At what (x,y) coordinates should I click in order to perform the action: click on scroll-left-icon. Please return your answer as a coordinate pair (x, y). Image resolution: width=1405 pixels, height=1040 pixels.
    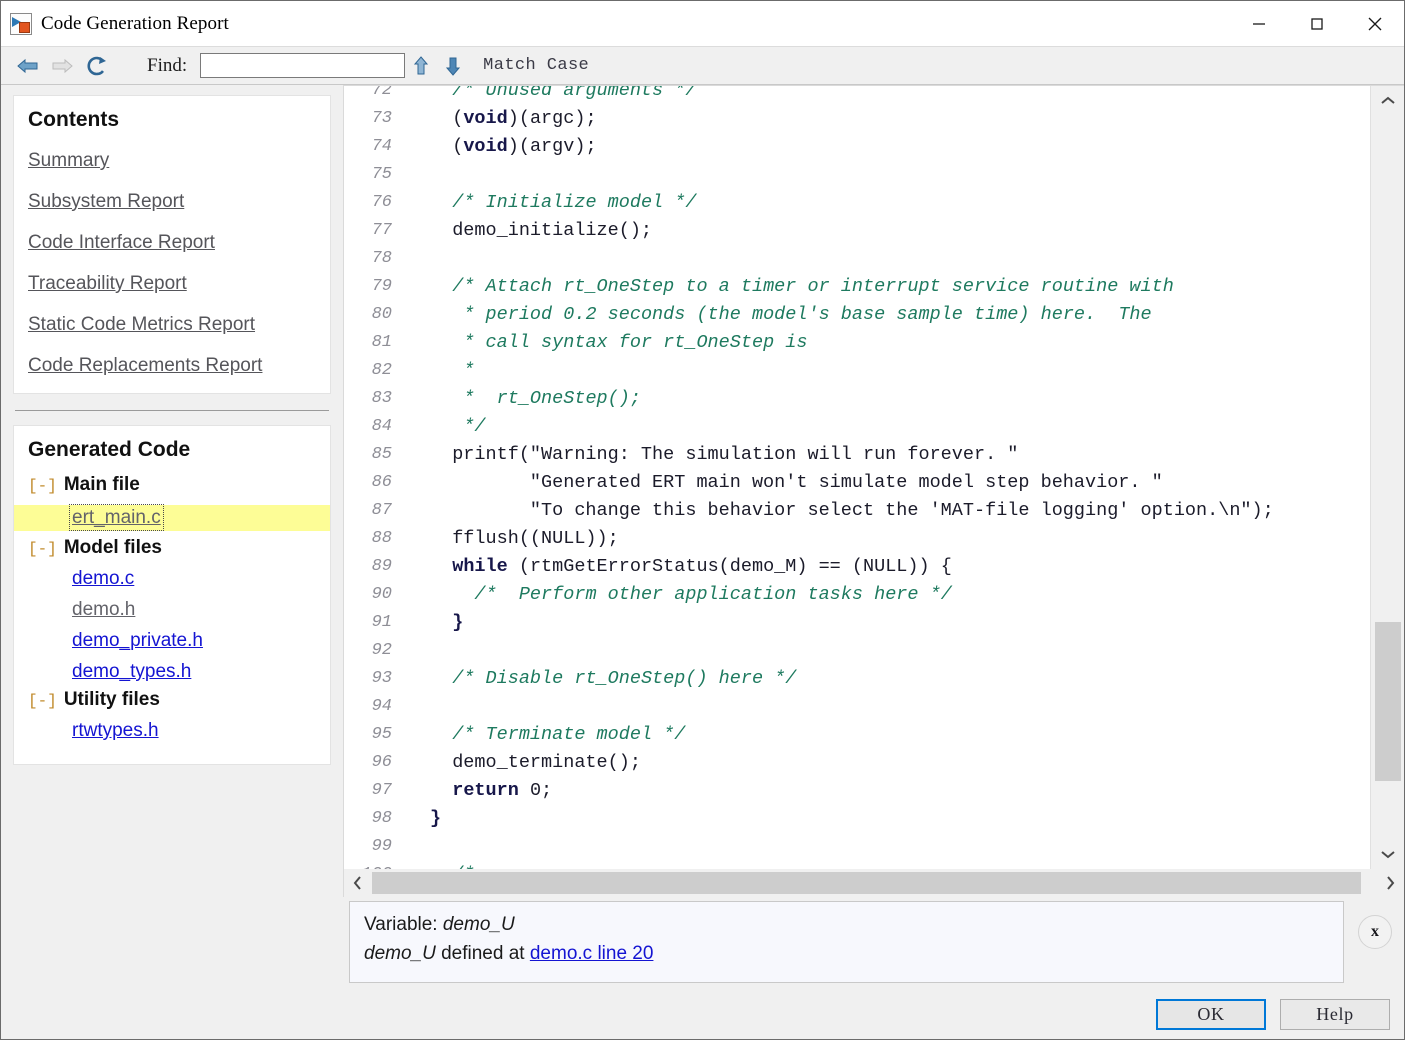
    Looking at the image, I should click on (358, 883).